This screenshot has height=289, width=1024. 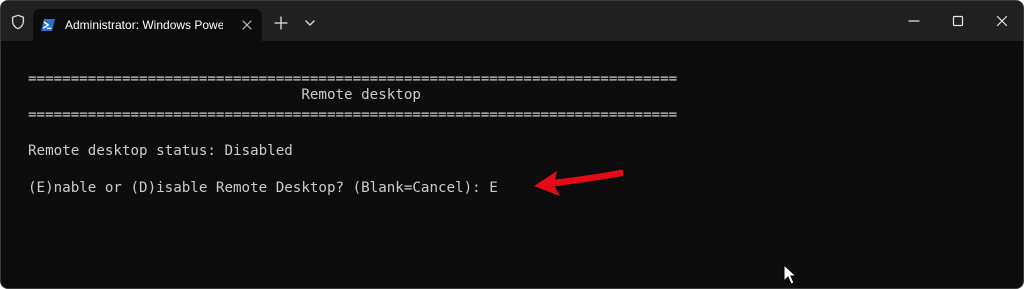 I want to click on close-tab-icon, so click(x=247, y=25).